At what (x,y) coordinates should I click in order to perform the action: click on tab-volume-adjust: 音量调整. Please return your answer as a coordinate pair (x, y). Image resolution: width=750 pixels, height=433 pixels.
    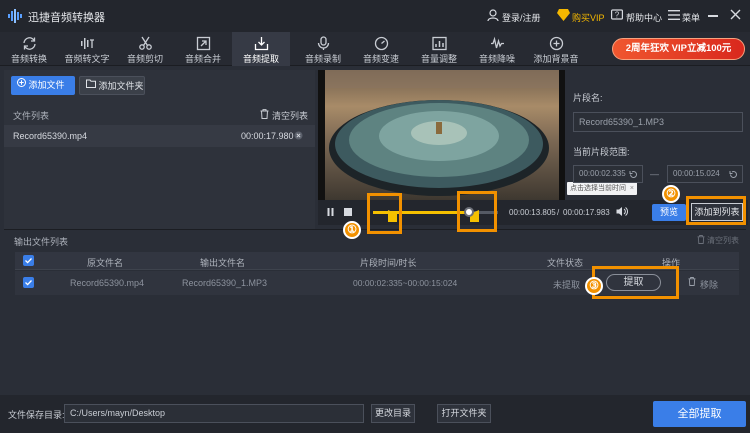
    Looking at the image, I should click on (439, 49).